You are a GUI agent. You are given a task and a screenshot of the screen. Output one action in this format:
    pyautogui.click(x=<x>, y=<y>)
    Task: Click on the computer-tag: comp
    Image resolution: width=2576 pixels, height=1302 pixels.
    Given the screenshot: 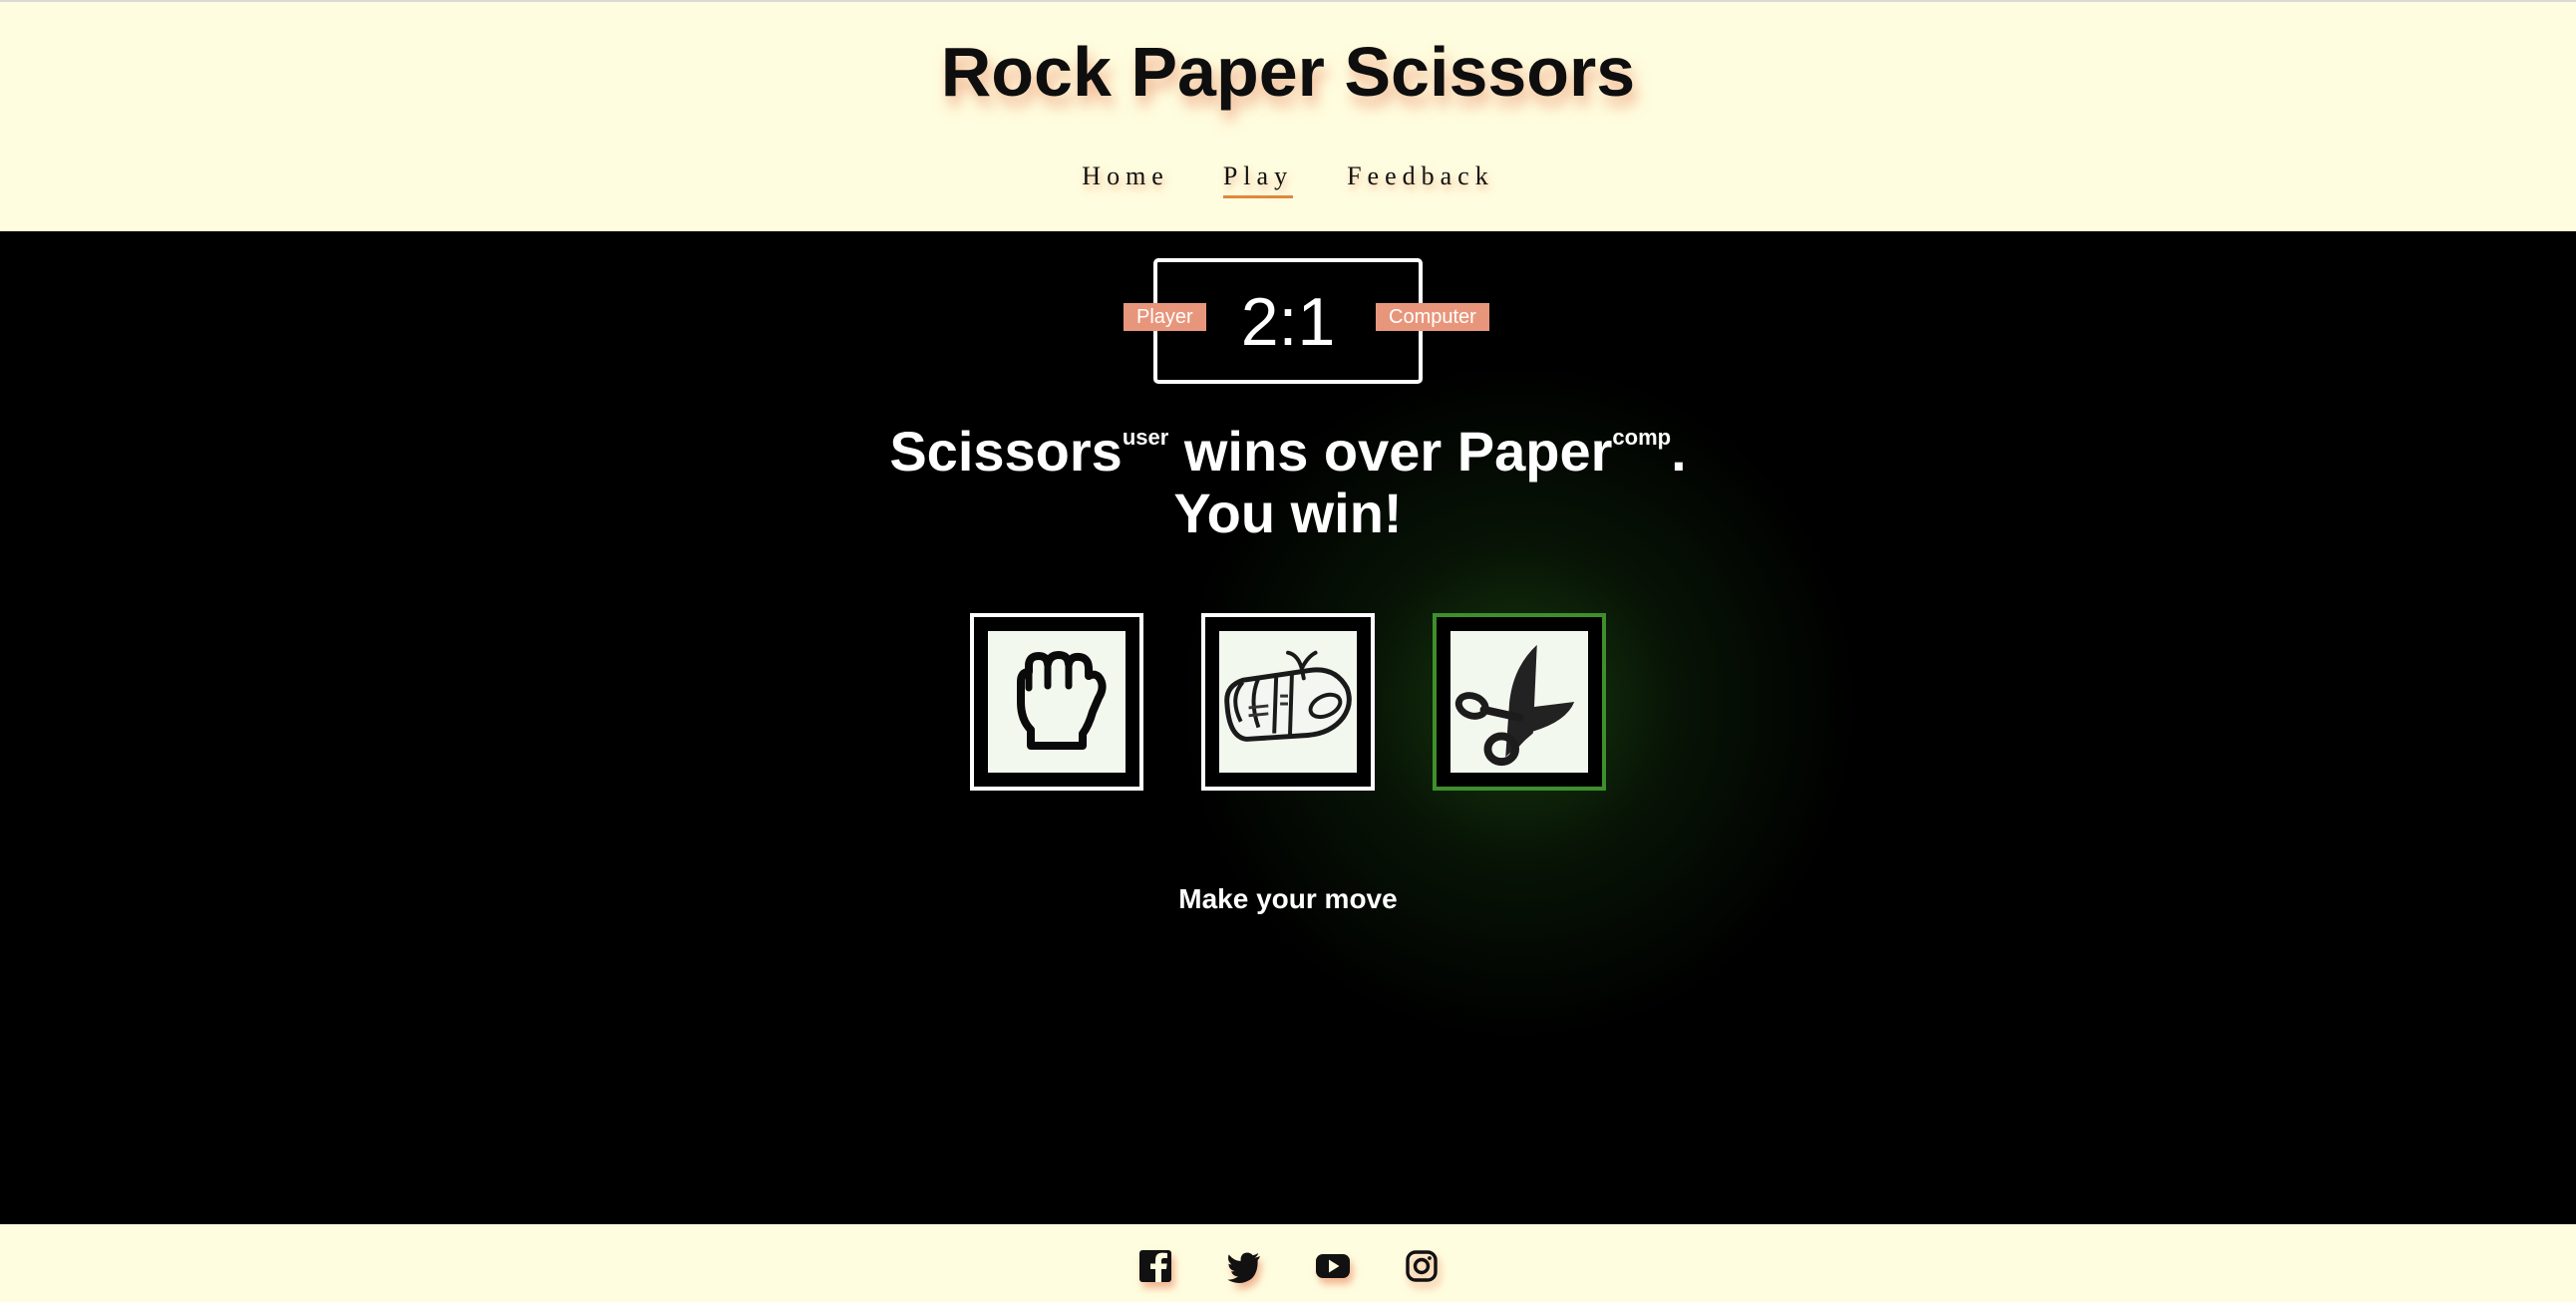 What is the action you would take?
    pyautogui.click(x=1642, y=437)
    